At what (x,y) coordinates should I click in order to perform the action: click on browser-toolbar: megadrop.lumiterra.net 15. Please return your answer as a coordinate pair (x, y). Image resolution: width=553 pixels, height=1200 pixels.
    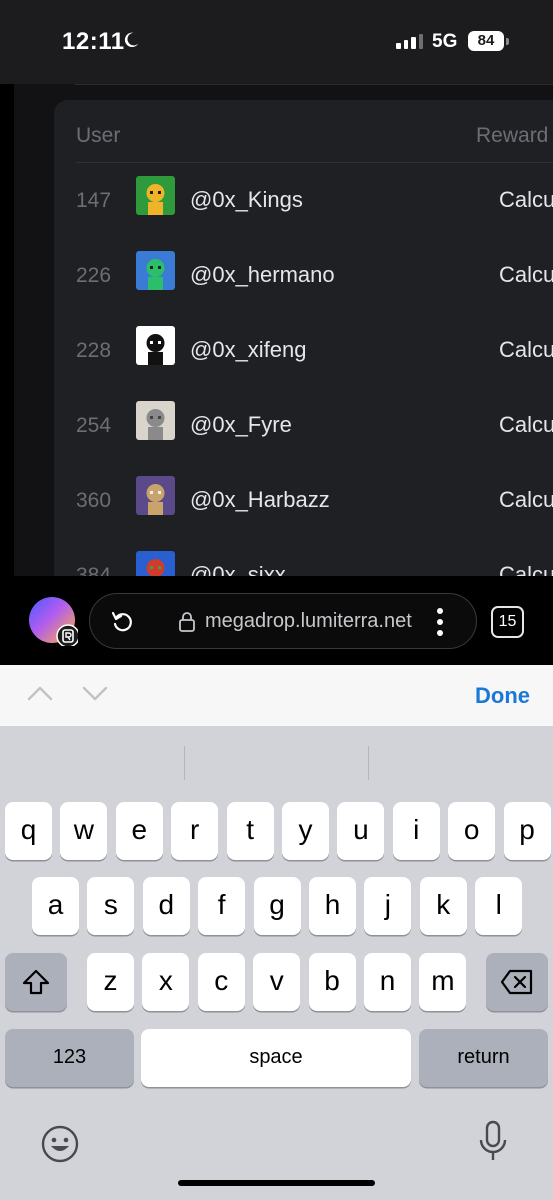
    Looking at the image, I should click on (276, 620).